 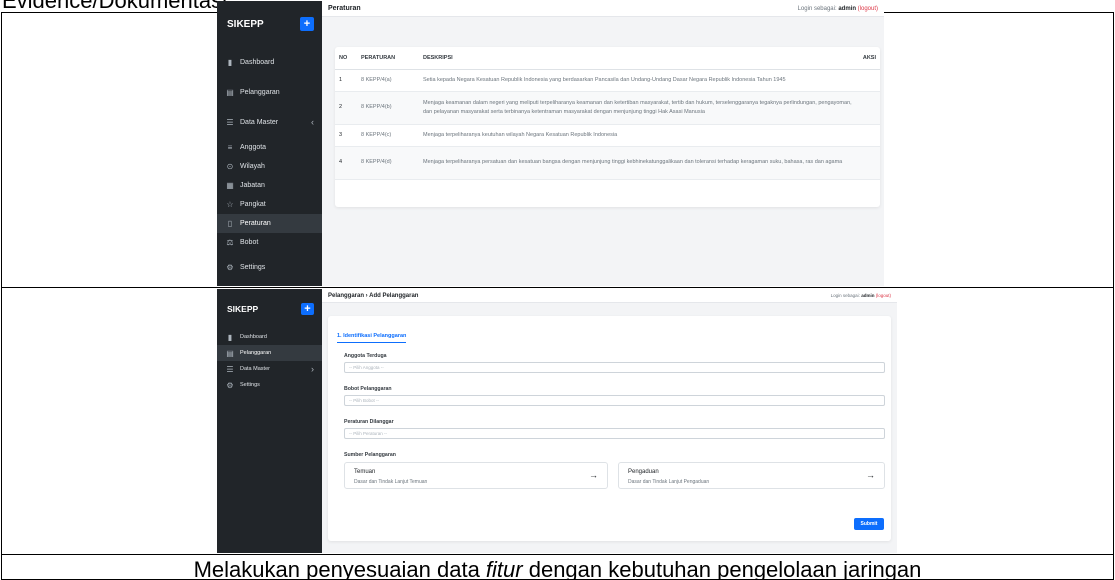 What do you see at coordinates (257, 62) in the screenshot?
I see `sidebar-item-label: Dashboard` at bounding box center [257, 62].